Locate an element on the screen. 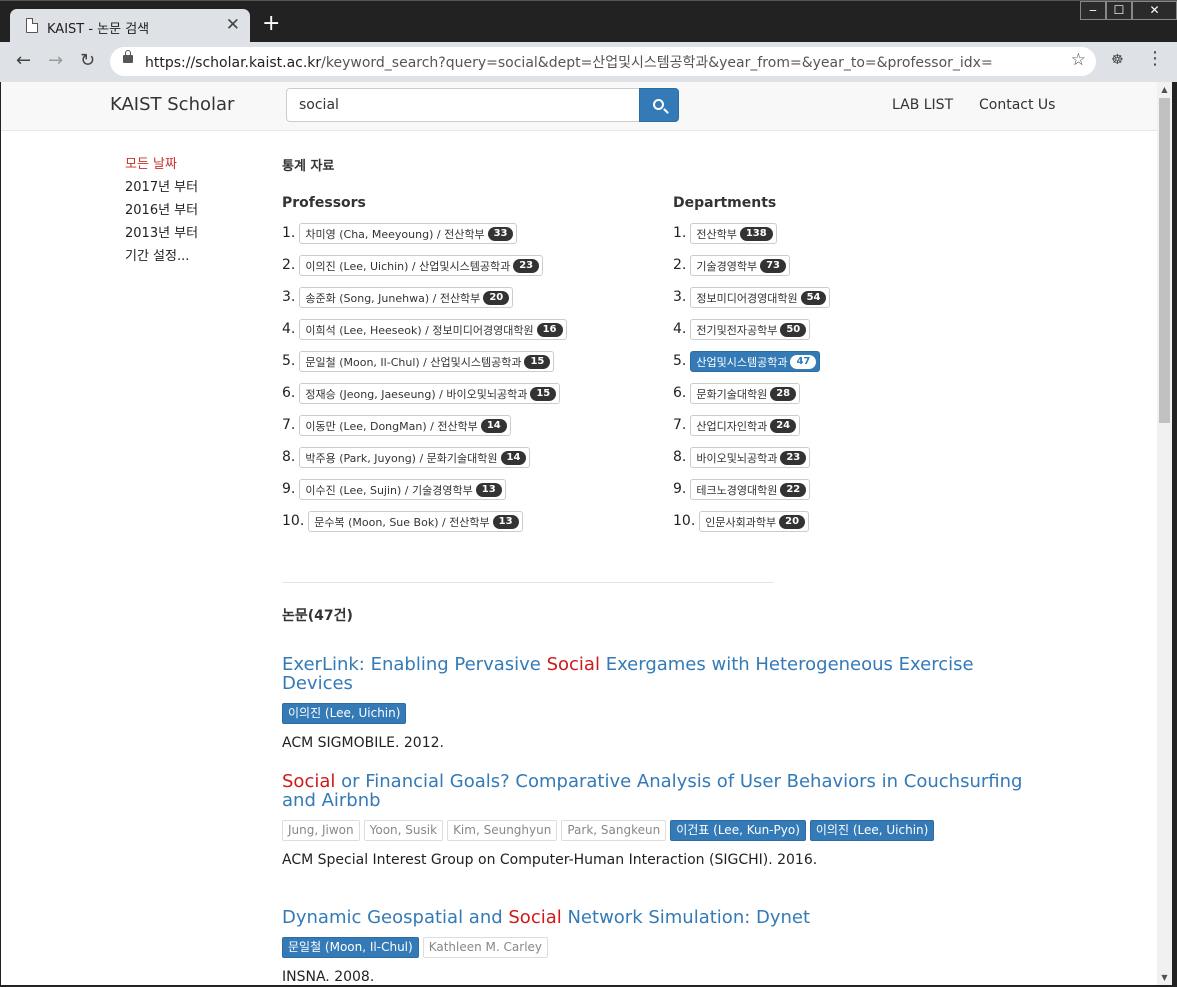 The image size is (1177, 987). browser-tab: KAIST - 논문 검색 ✕ is located at coordinates (130, 26).